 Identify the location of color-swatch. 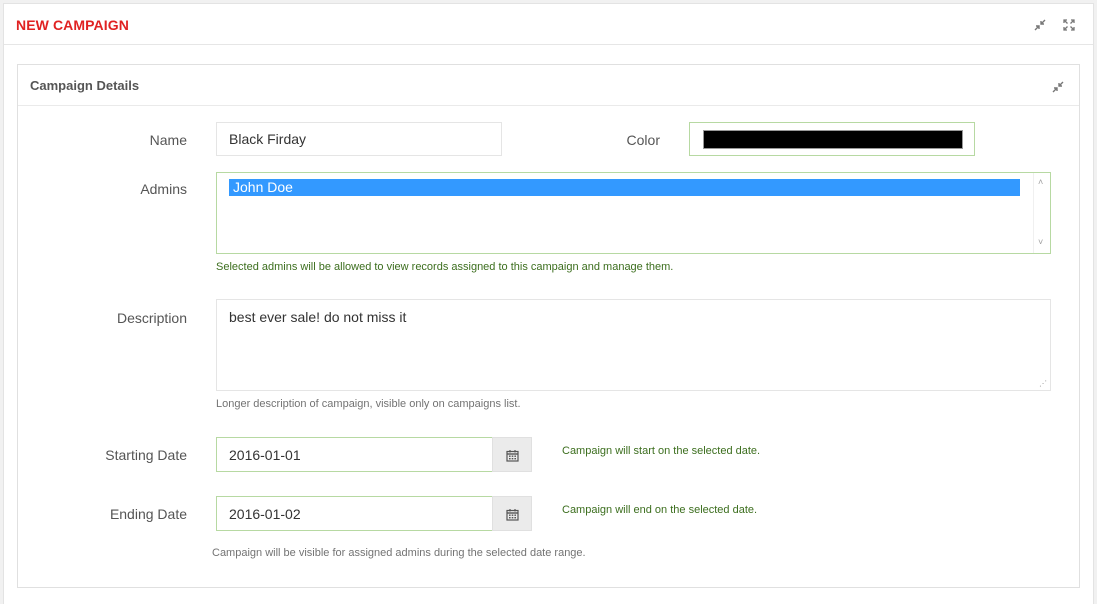
(833, 139).